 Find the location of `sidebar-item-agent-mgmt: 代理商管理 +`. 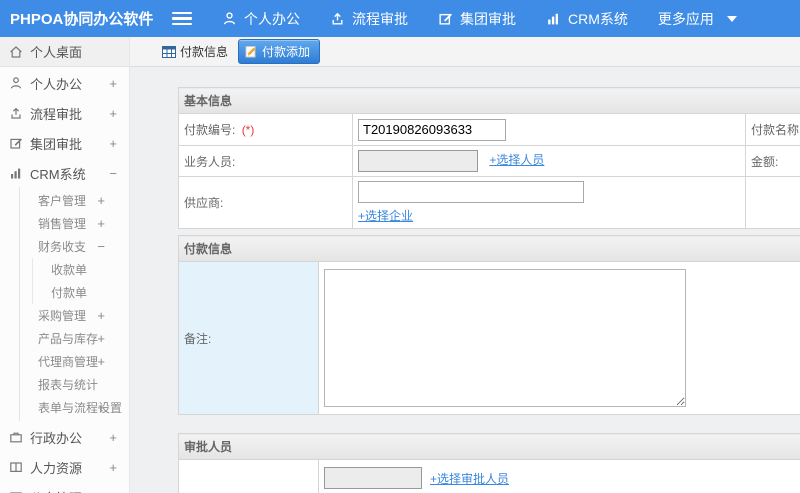

sidebar-item-agent-mgmt: 代理商管理 + is located at coordinates (74, 361).